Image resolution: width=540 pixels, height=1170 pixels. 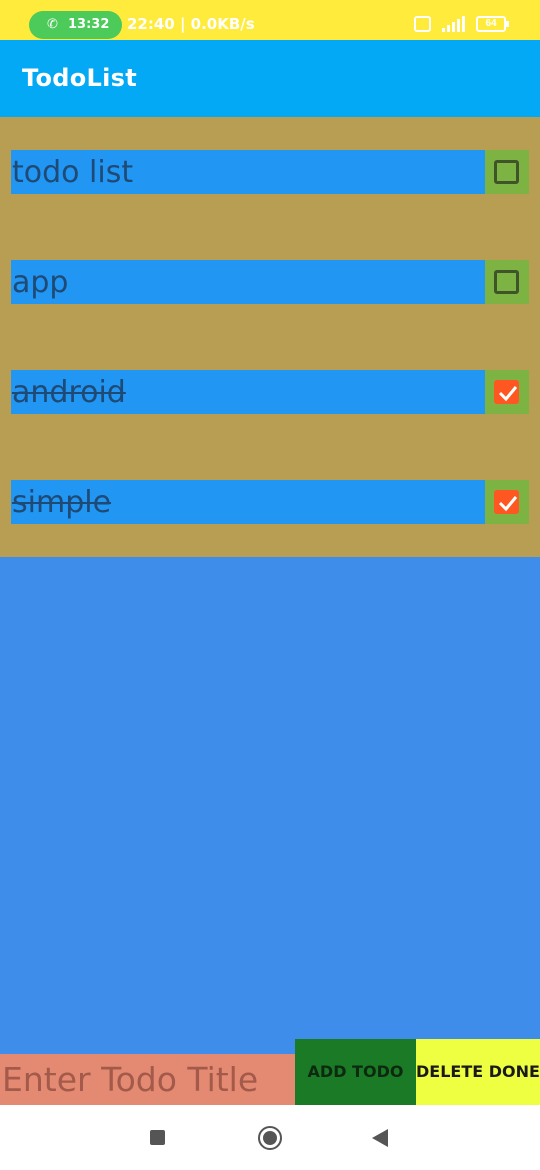 I want to click on app-title: TodoList, so click(x=80, y=78).